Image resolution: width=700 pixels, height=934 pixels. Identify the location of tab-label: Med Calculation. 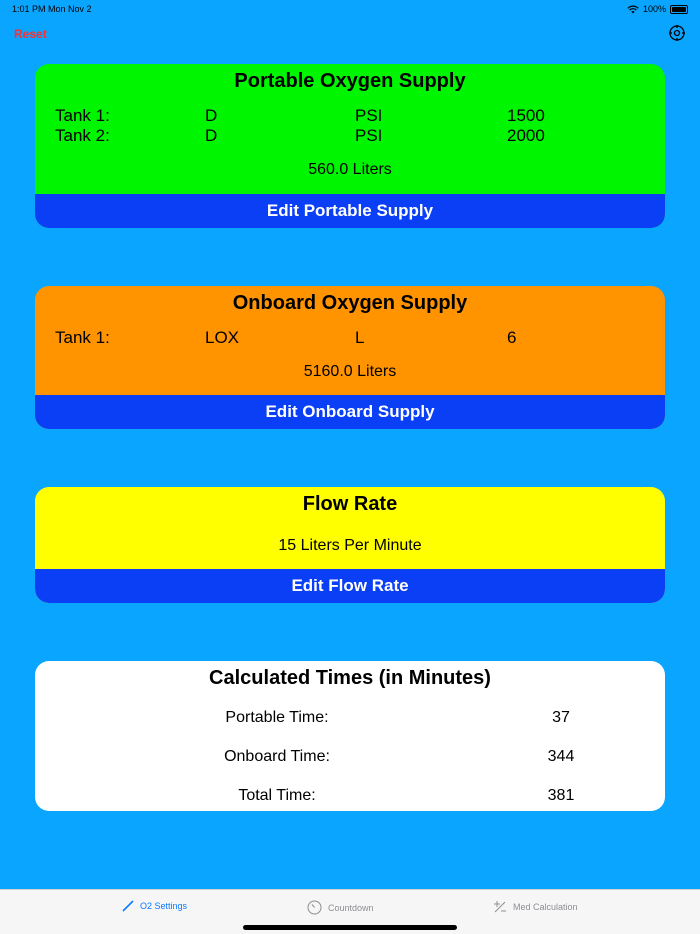
(545, 907).